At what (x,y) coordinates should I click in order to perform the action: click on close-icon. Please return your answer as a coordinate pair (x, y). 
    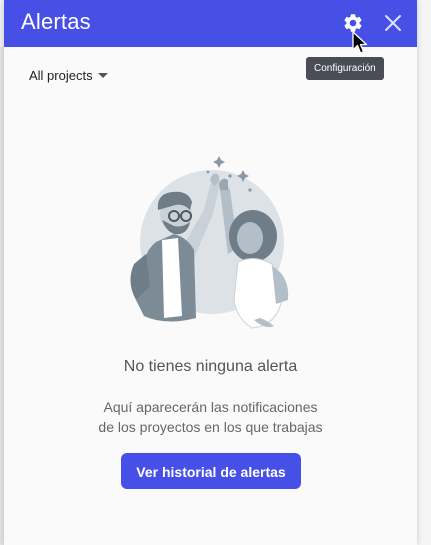
    Looking at the image, I should click on (393, 23).